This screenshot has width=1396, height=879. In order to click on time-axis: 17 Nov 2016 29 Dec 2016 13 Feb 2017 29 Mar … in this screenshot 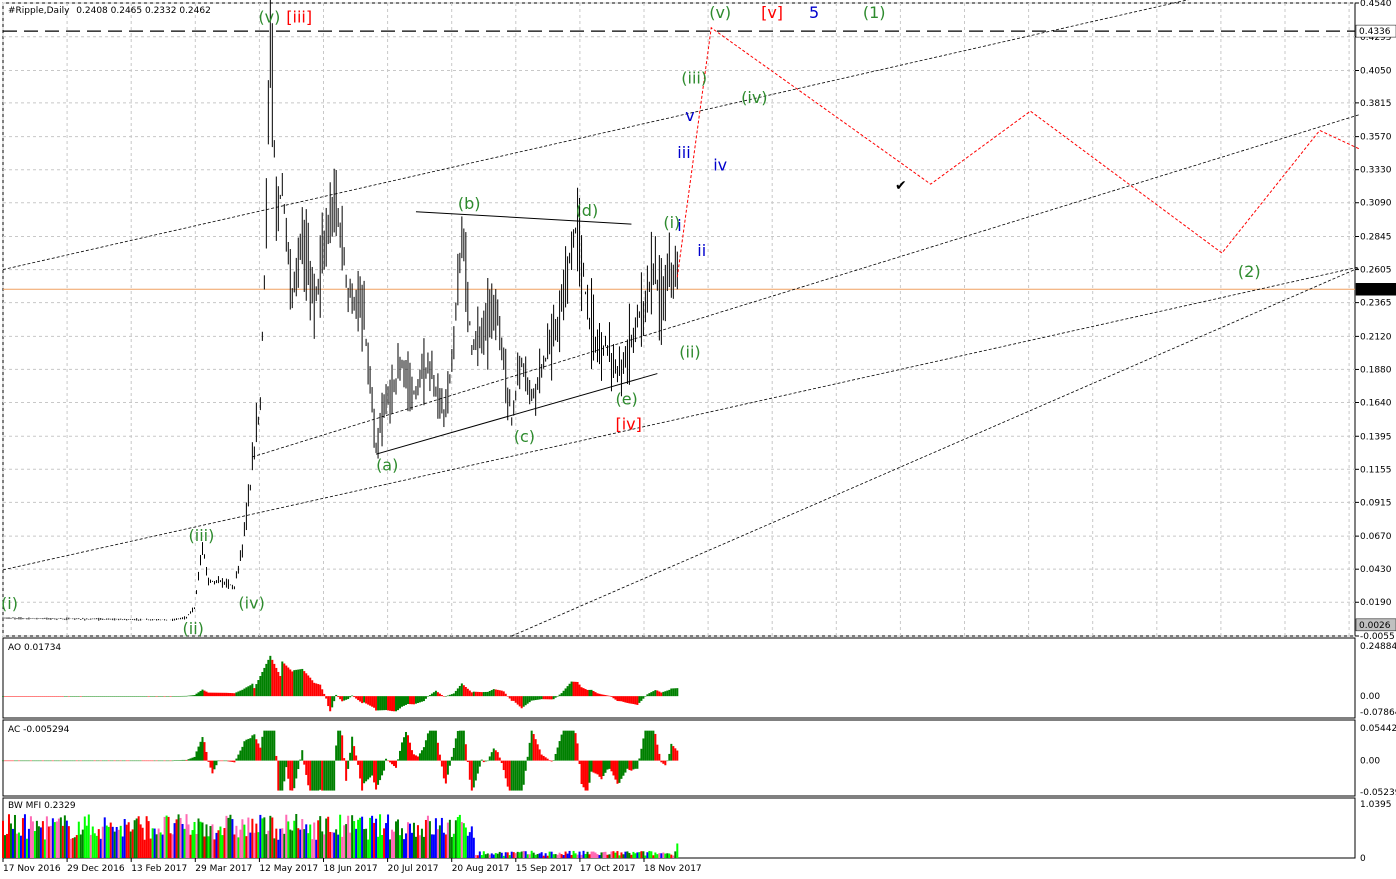, I will do `click(352, 866)`.